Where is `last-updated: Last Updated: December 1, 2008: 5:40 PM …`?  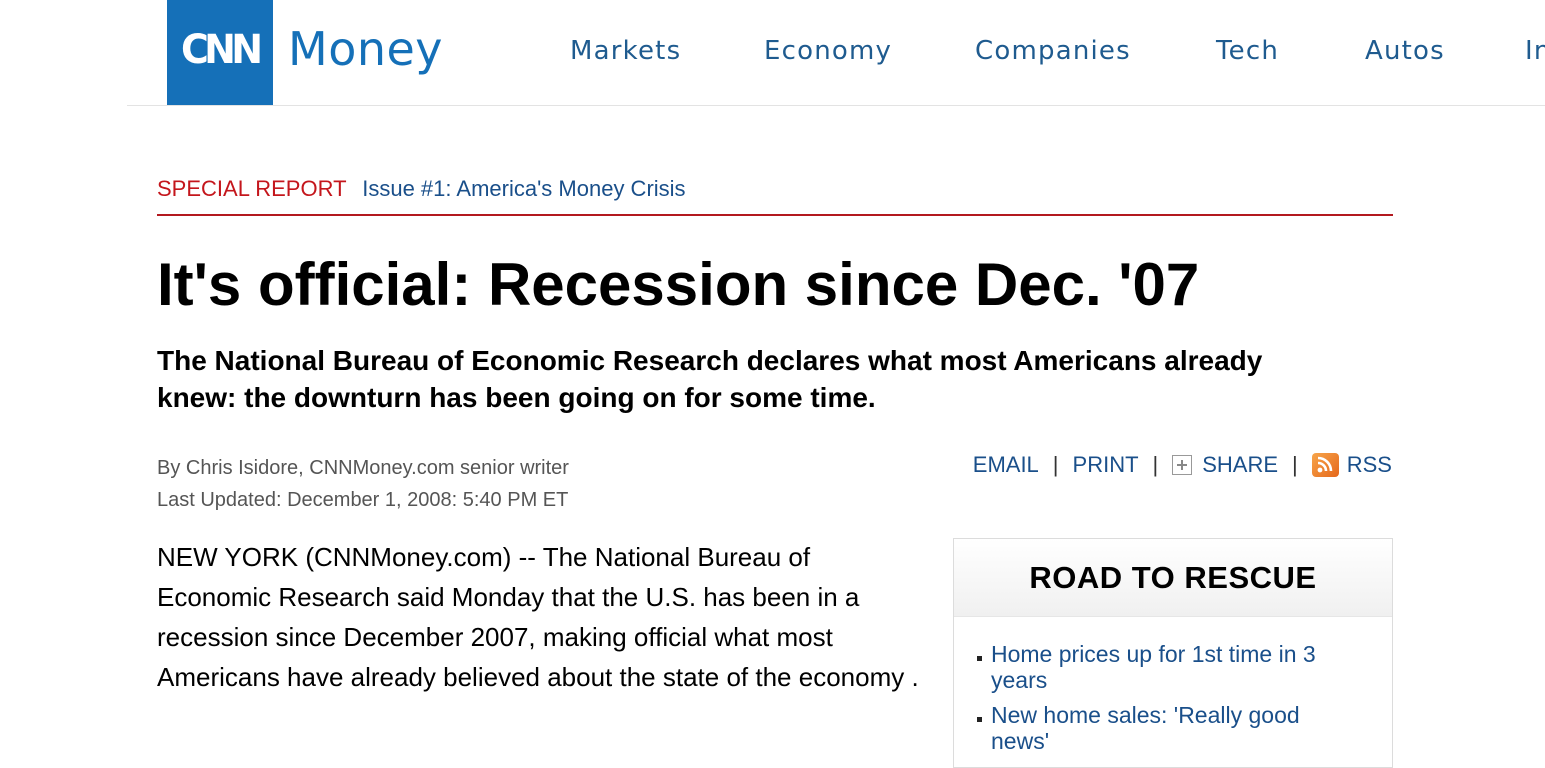 last-updated: Last Updated: December 1, 2008: 5:40 PM … is located at coordinates (363, 500).